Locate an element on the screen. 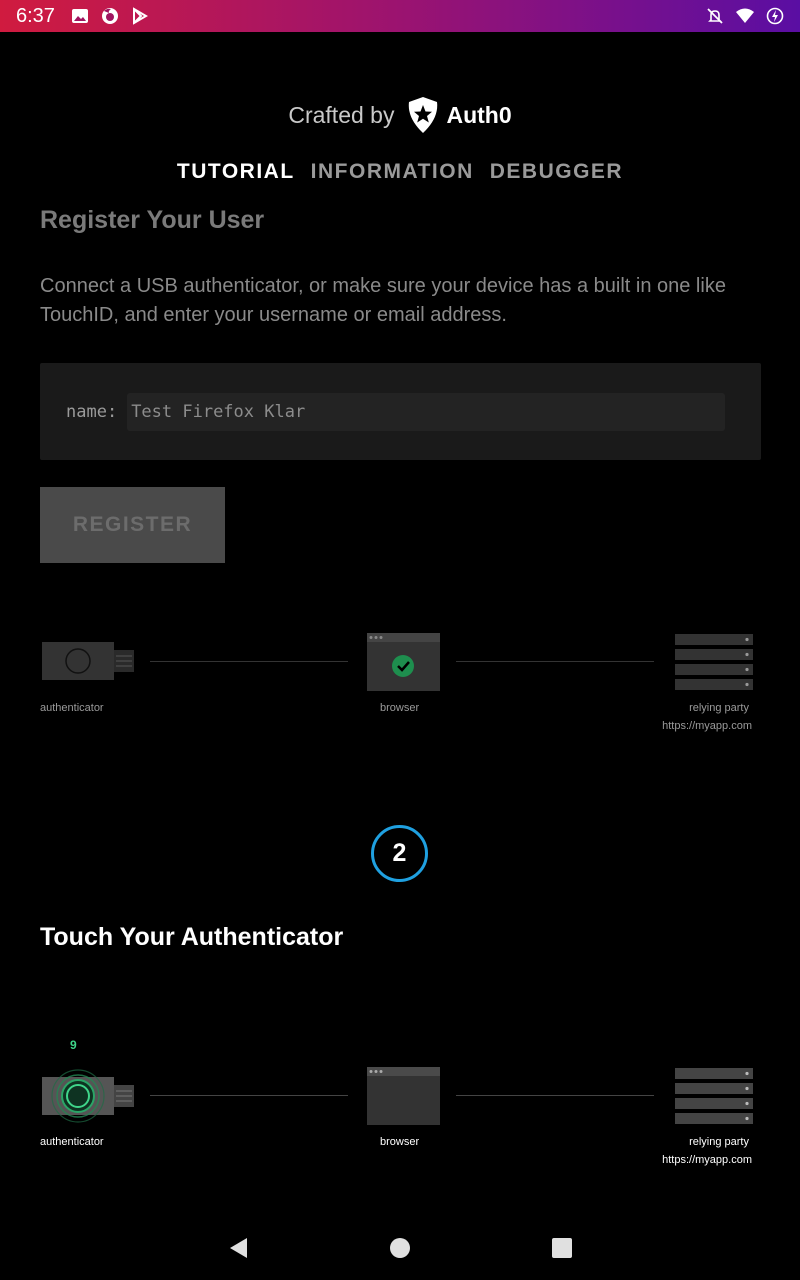 The width and height of the screenshot is (800, 1280). browser-icon is located at coordinates (403, 1096).